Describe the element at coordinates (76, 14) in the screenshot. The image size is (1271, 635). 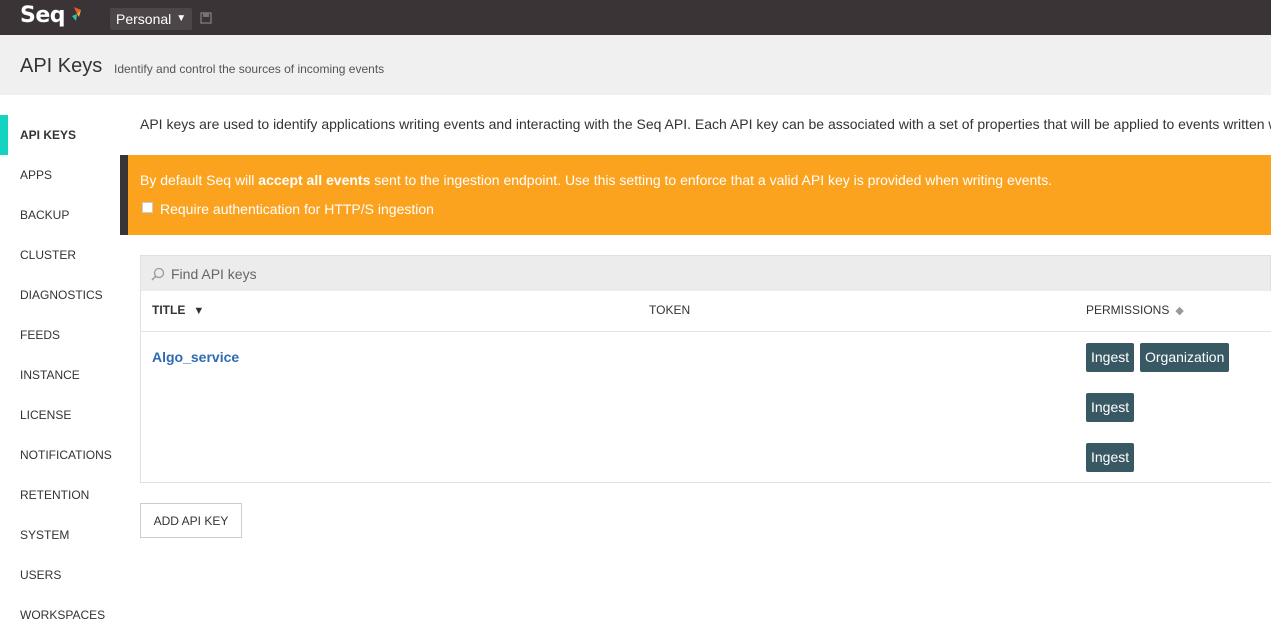
I see `logo-mark-icon` at that location.